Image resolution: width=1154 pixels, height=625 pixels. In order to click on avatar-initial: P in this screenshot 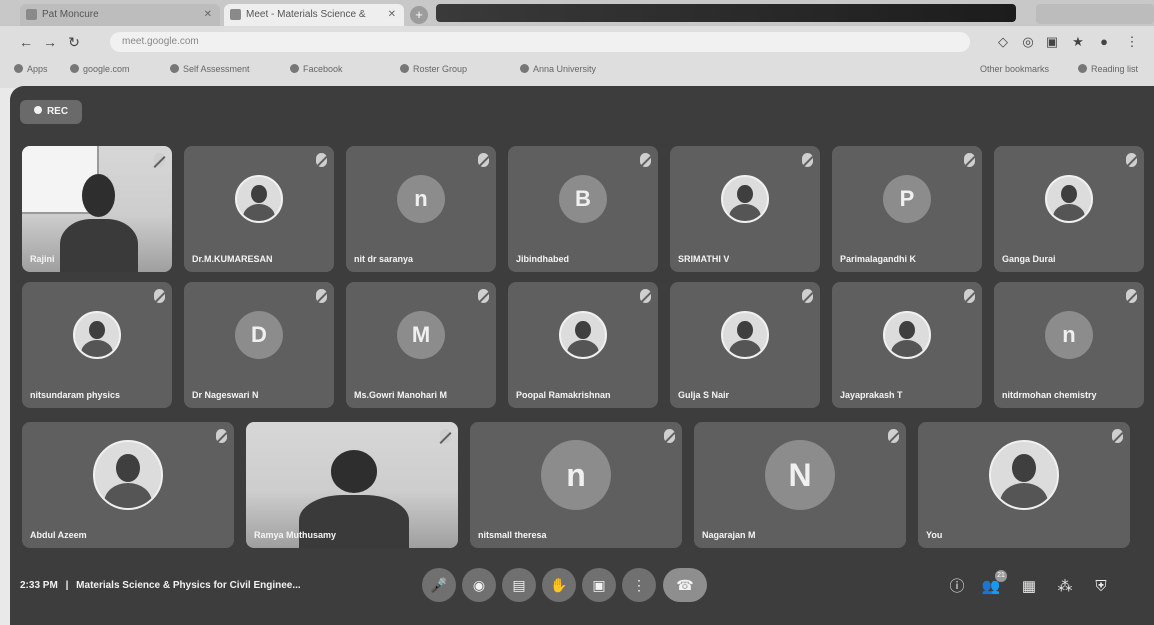, I will do `click(907, 199)`.